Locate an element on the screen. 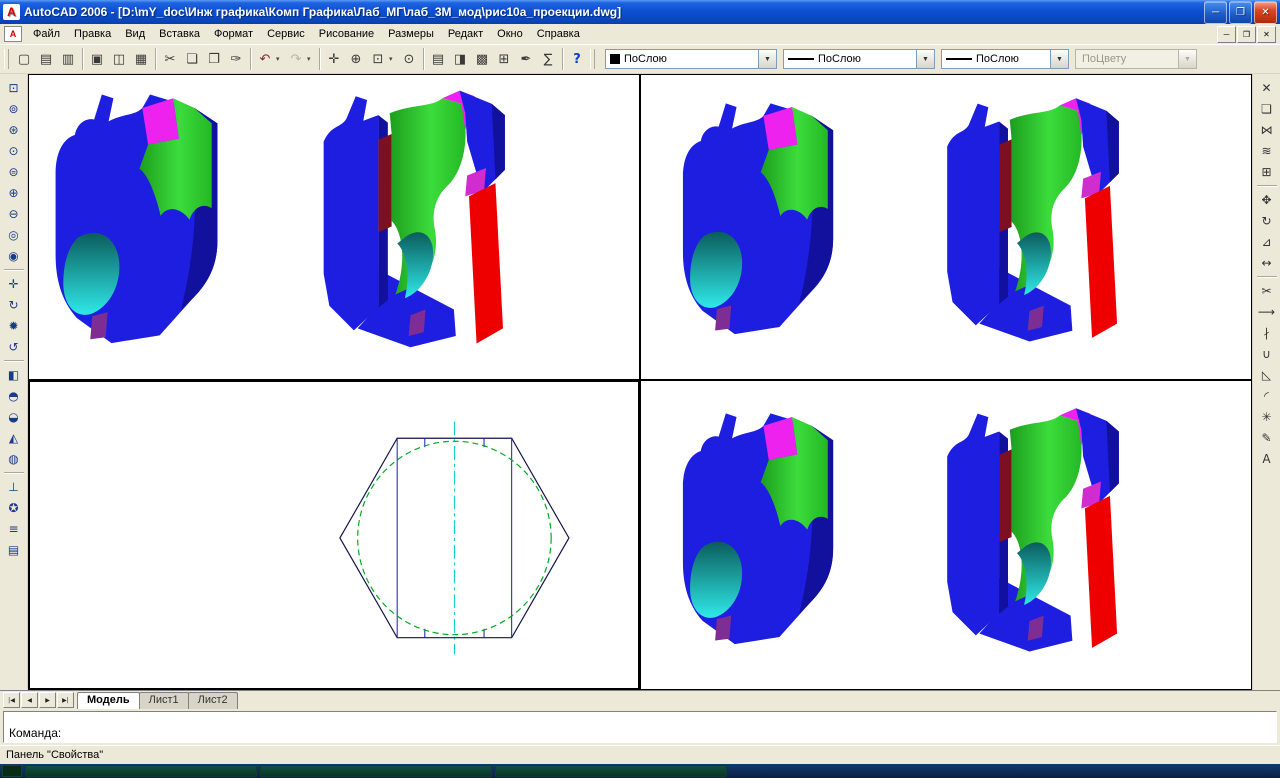  zoom-scale-button: ⊛ is located at coordinates (14, 129).